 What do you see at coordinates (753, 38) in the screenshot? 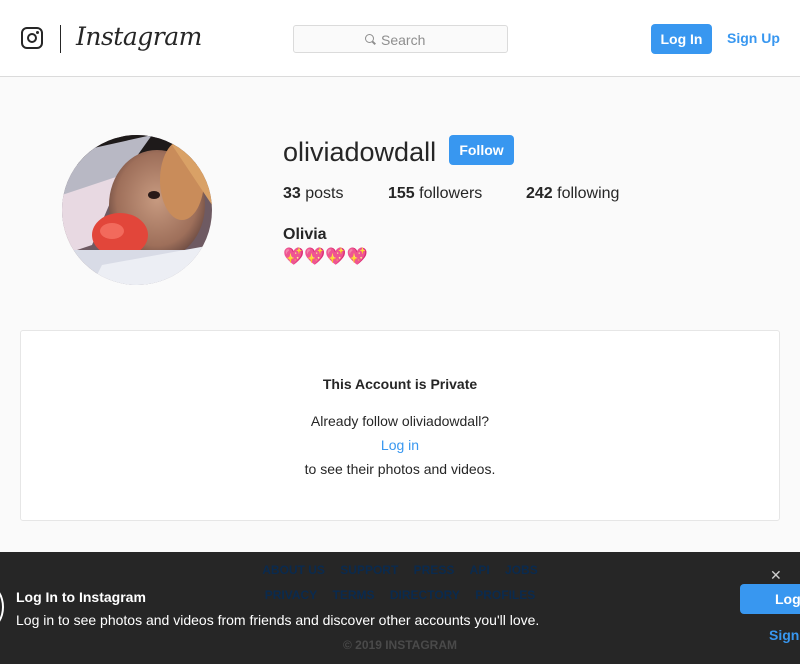
I see `signup-link: Sign Up` at bounding box center [753, 38].